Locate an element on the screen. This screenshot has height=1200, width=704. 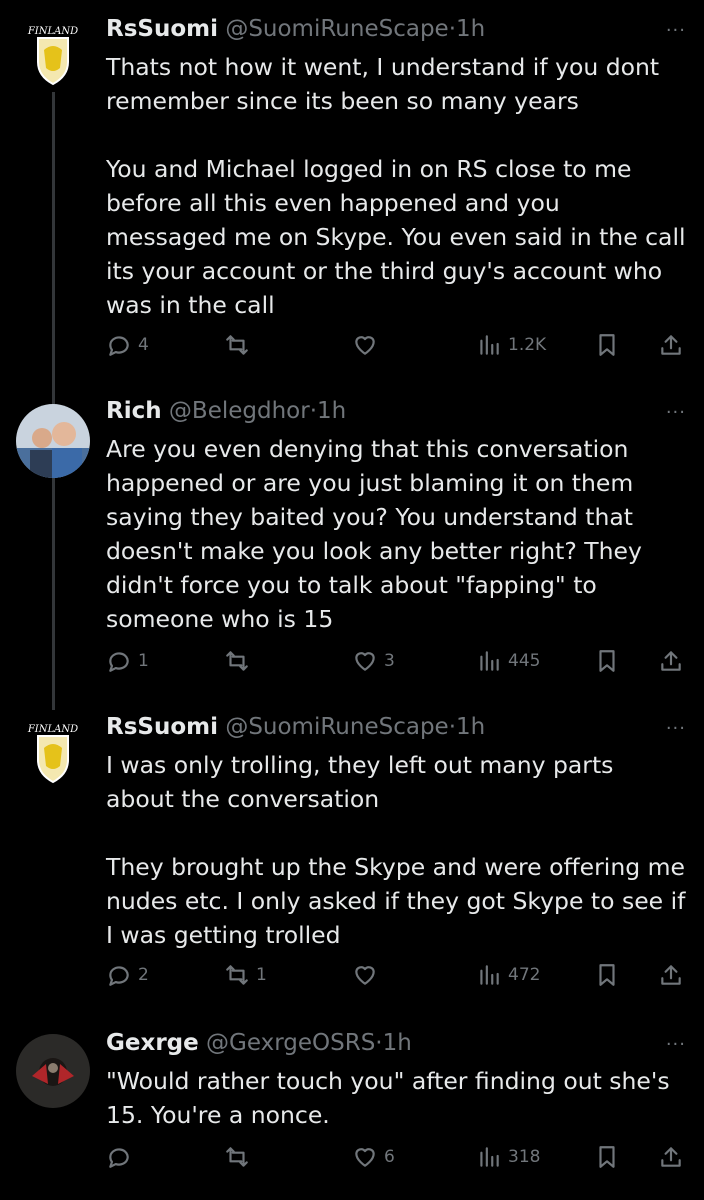
display-name: Rich is located at coordinates (134, 411).